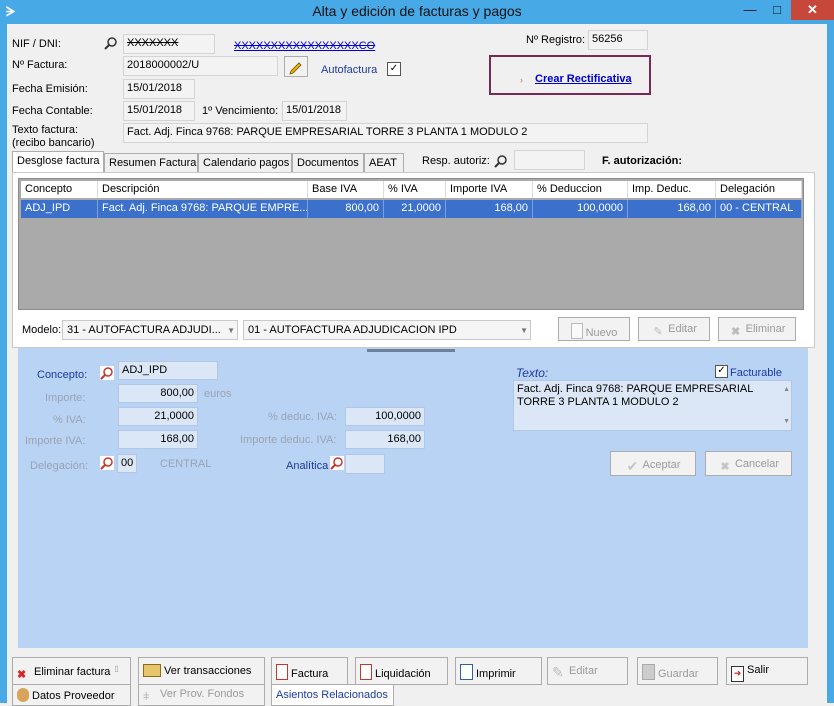 This screenshot has height=706, width=834. I want to click on texto-factura-label: Texto factura:, so click(45, 130).